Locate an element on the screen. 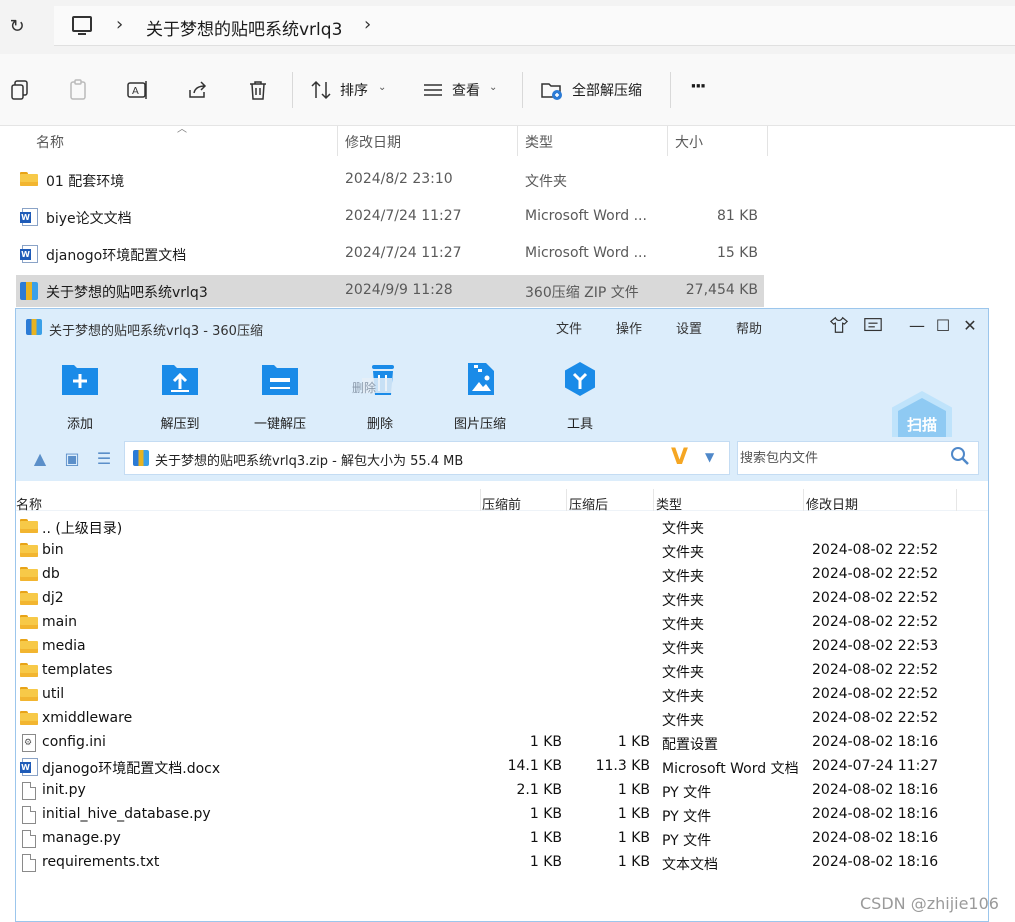  more-options-button: ··· is located at coordinates (698, 86).